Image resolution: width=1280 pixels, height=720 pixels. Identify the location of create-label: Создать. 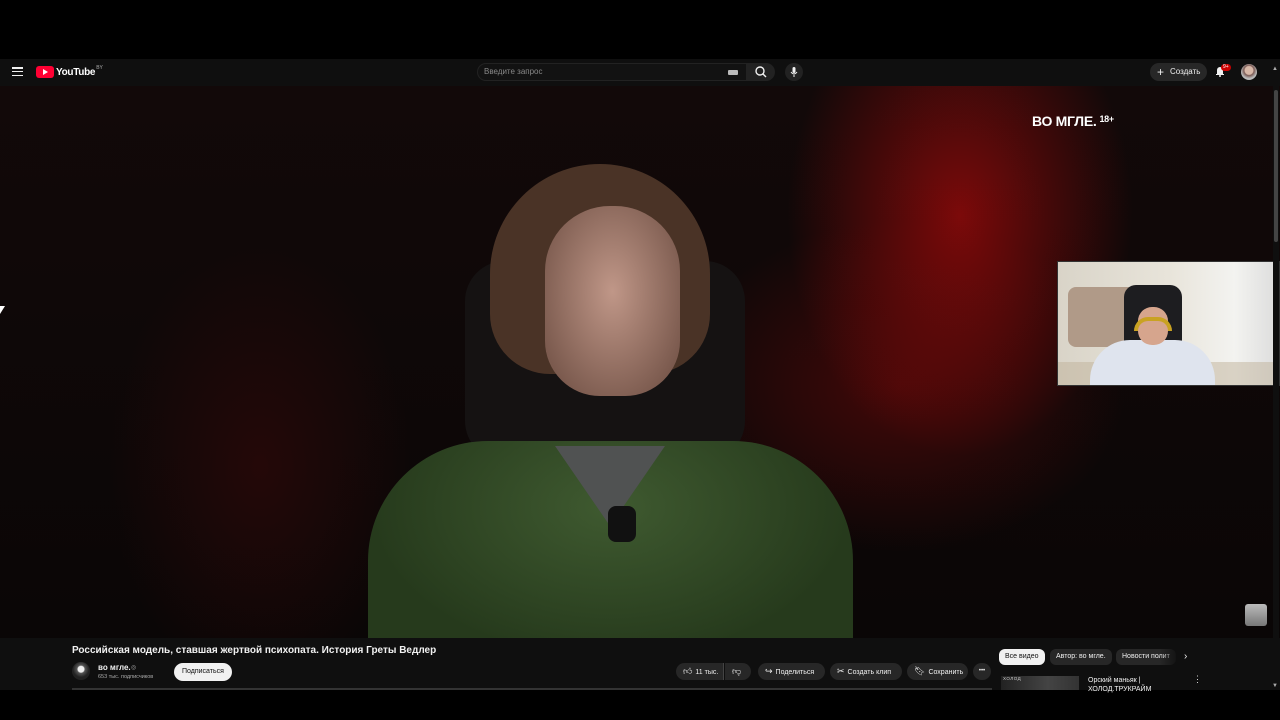
(1185, 71).